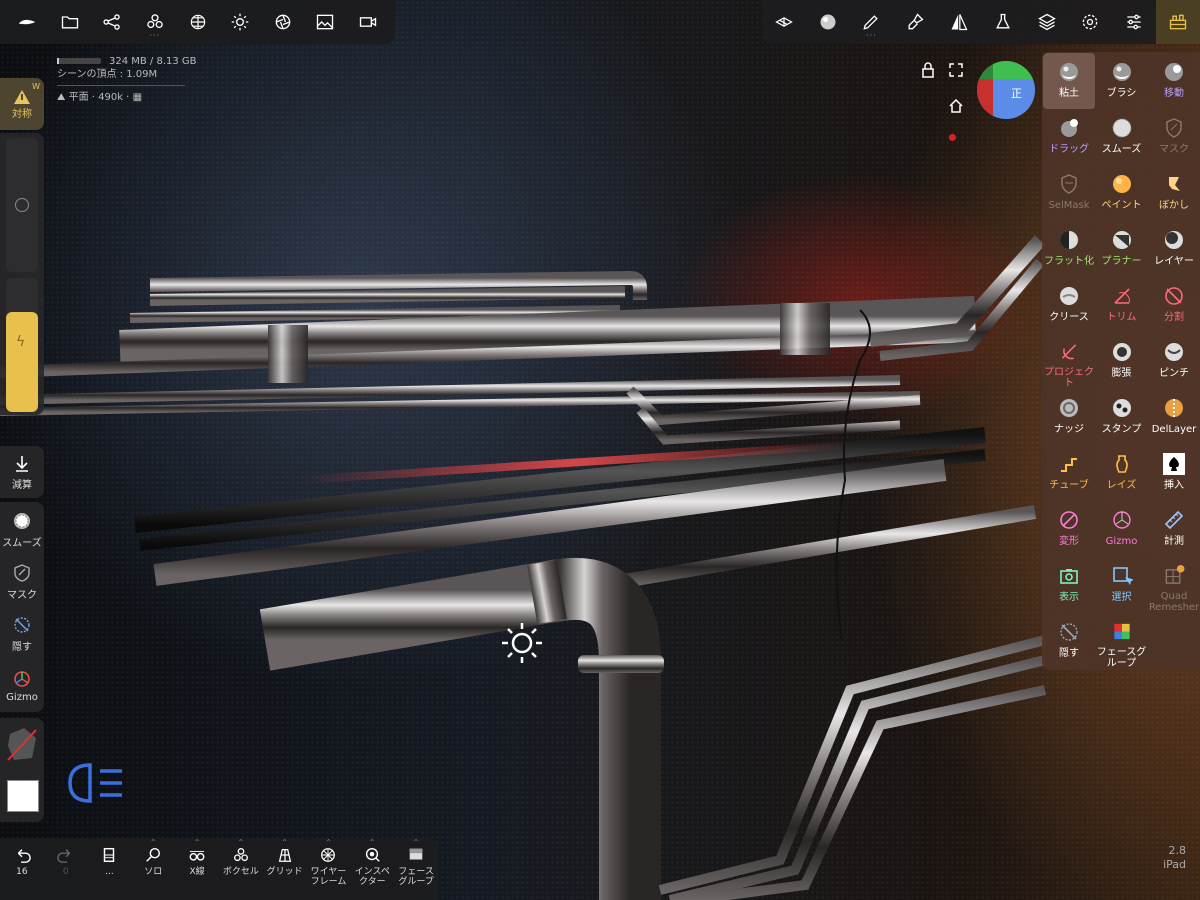 The width and height of the screenshot is (1200, 900). Describe the element at coordinates (240, 22) in the screenshot. I see `lighting-icon` at that location.